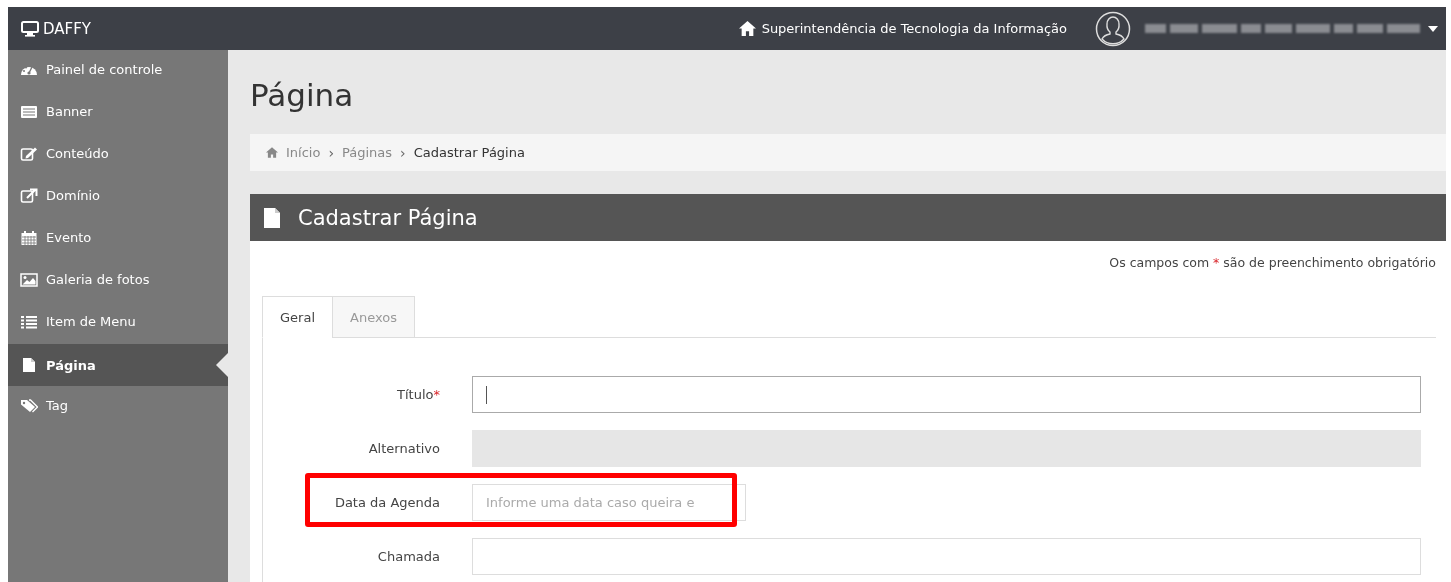  I want to click on breadcrumb-link: Início, so click(303, 152).